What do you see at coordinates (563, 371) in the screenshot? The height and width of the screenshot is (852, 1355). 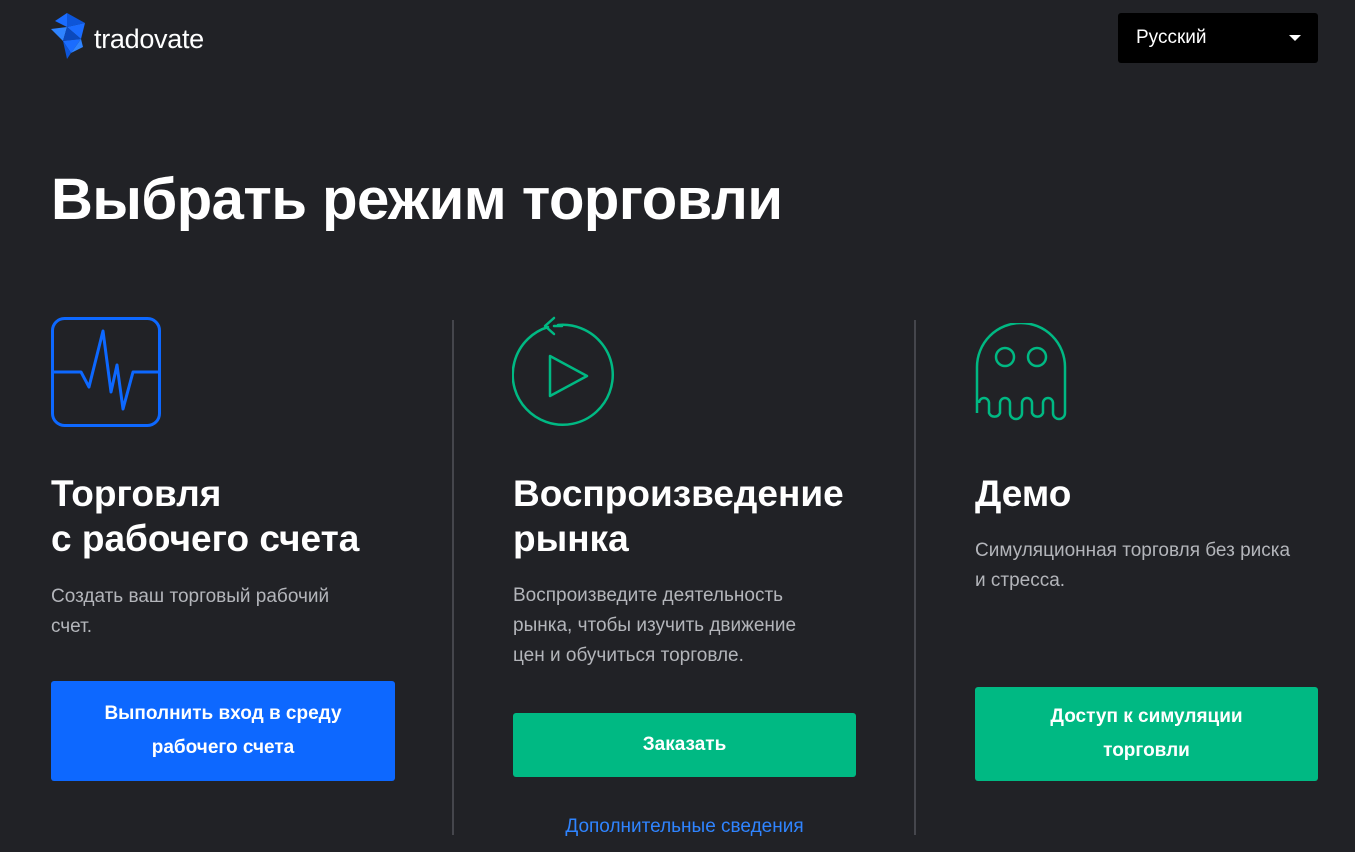 I see `replay-play-icon` at bounding box center [563, 371].